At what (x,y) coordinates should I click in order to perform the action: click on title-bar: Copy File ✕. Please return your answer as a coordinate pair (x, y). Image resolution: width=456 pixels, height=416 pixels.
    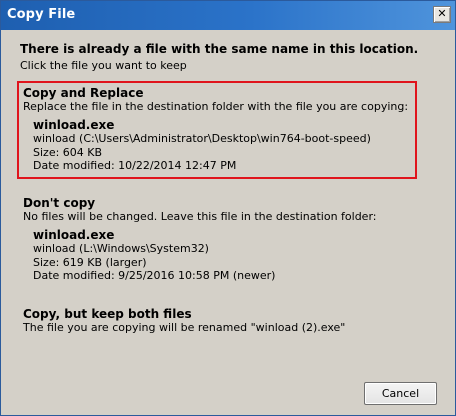
    Looking at the image, I should click on (228, 15).